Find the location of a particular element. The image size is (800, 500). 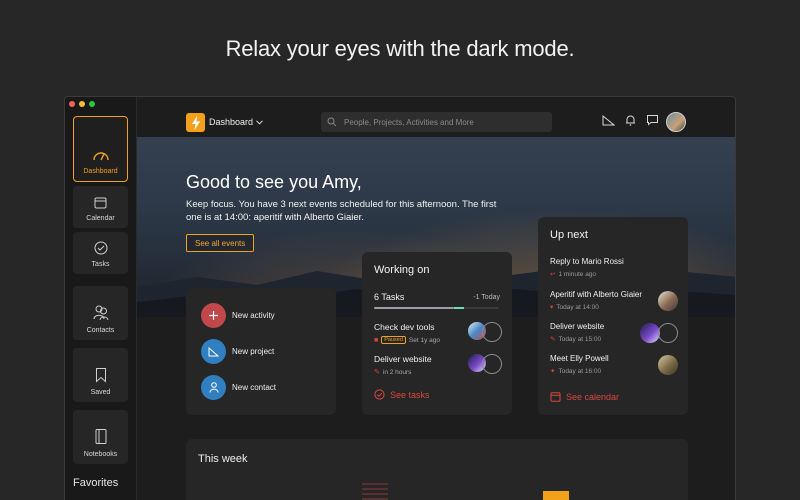

quick-actions-card: New activity New project New contact is located at coordinates (261, 351).